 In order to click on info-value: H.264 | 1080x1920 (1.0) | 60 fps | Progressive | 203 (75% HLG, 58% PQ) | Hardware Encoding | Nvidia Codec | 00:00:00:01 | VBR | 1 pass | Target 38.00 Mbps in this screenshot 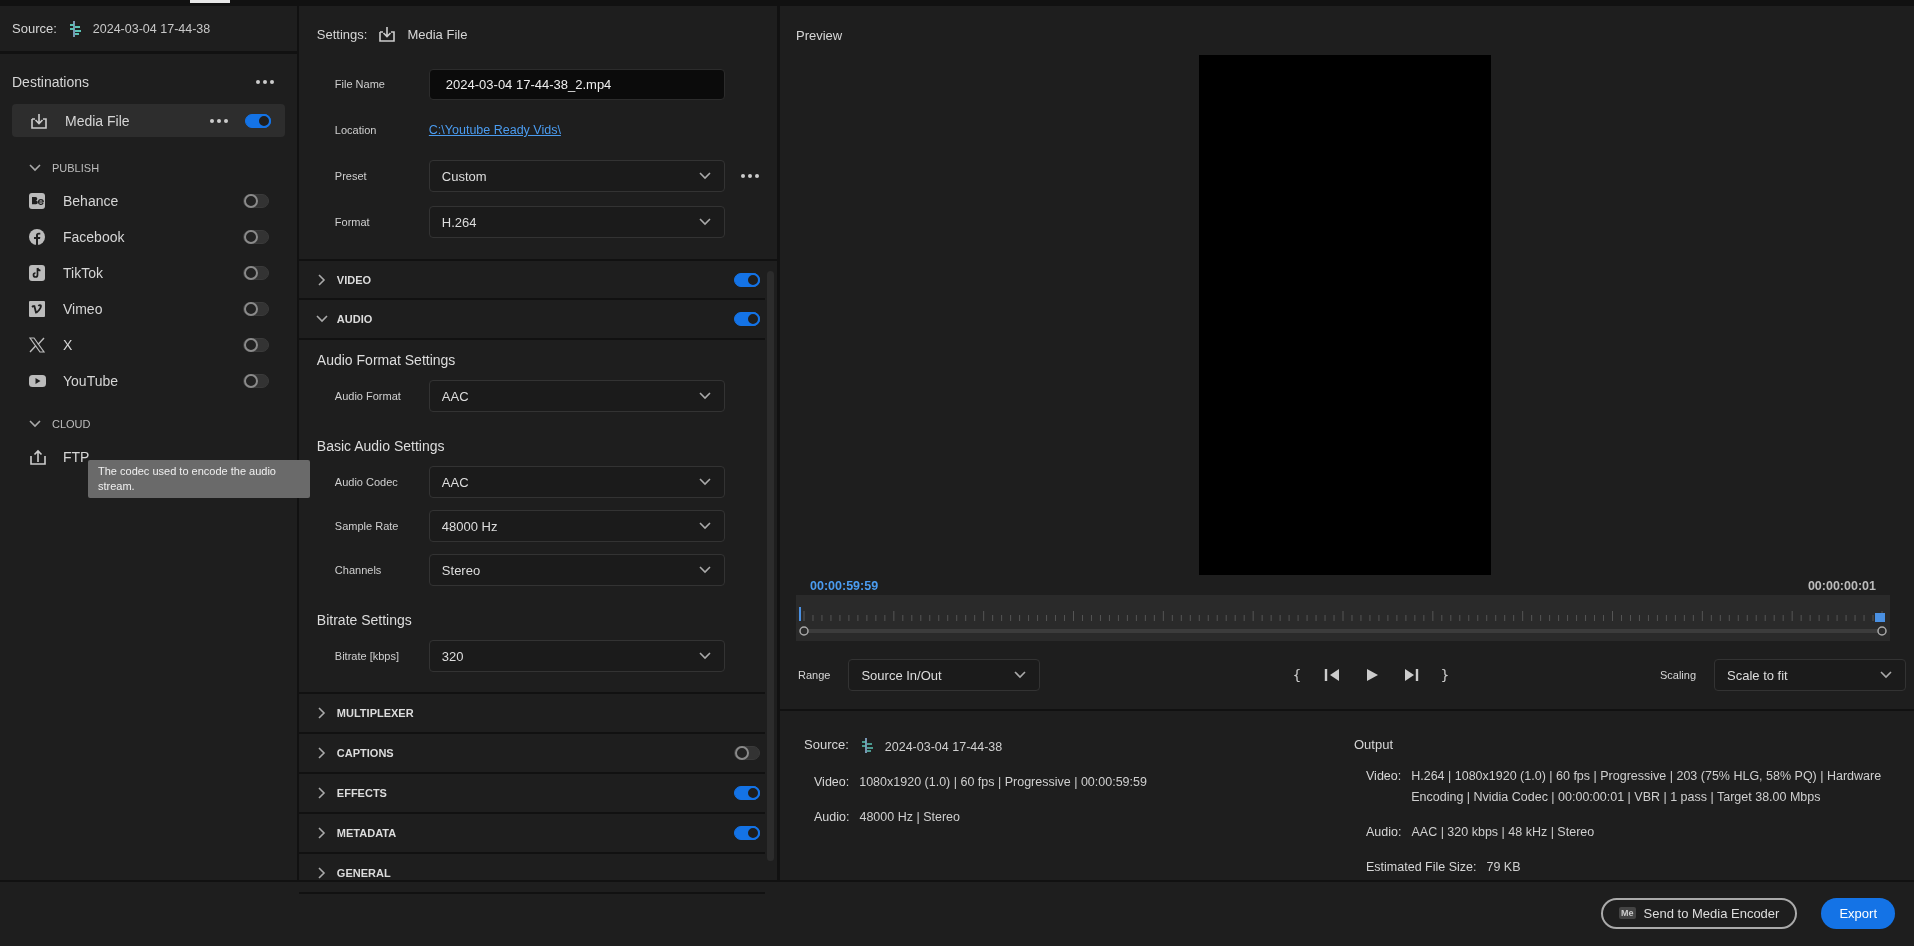, I will do `click(1647, 787)`.